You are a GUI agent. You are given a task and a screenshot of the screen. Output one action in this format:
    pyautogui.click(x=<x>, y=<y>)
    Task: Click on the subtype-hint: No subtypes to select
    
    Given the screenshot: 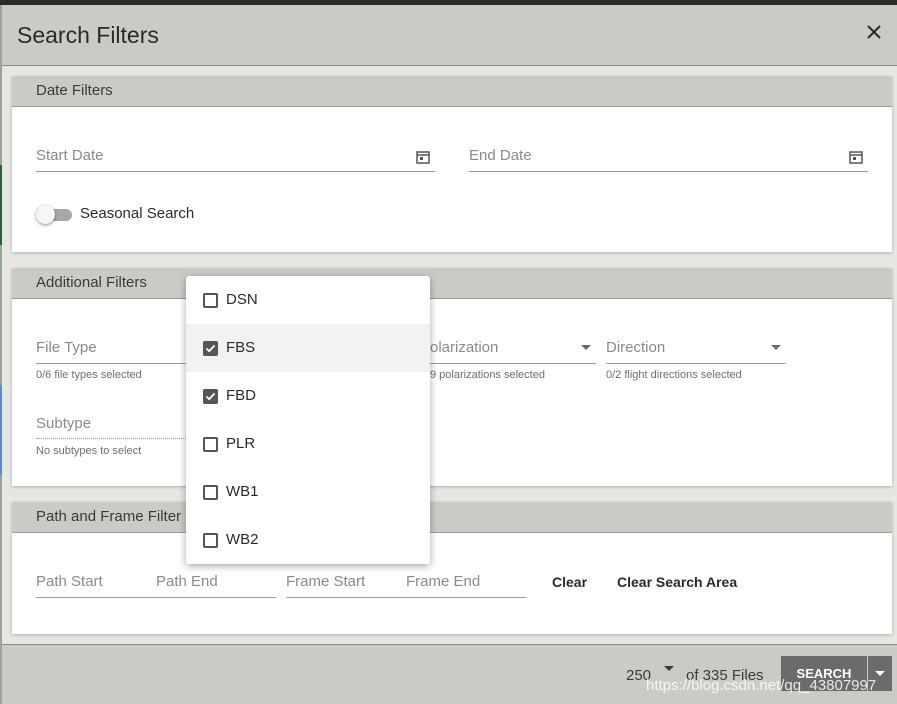 What is the action you would take?
    pyautogui.click(x=89, y=451)
    